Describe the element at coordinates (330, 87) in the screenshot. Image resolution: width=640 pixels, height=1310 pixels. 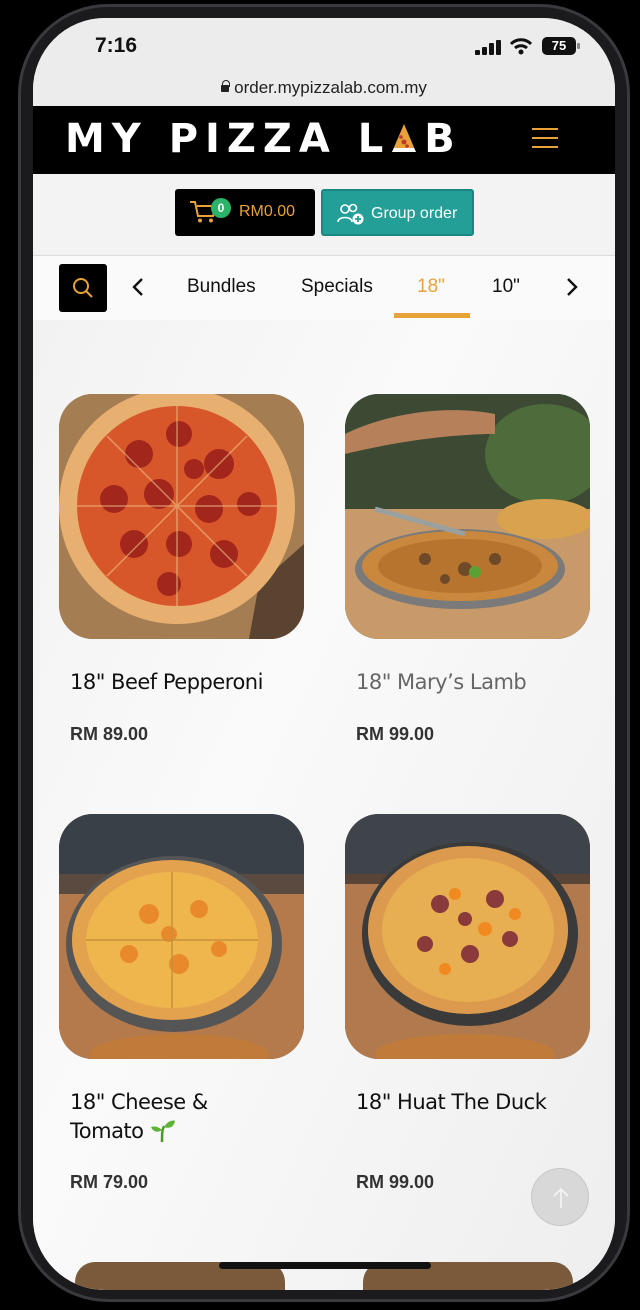
I see `url-text: order.mypizzalab.com.my` at that location.